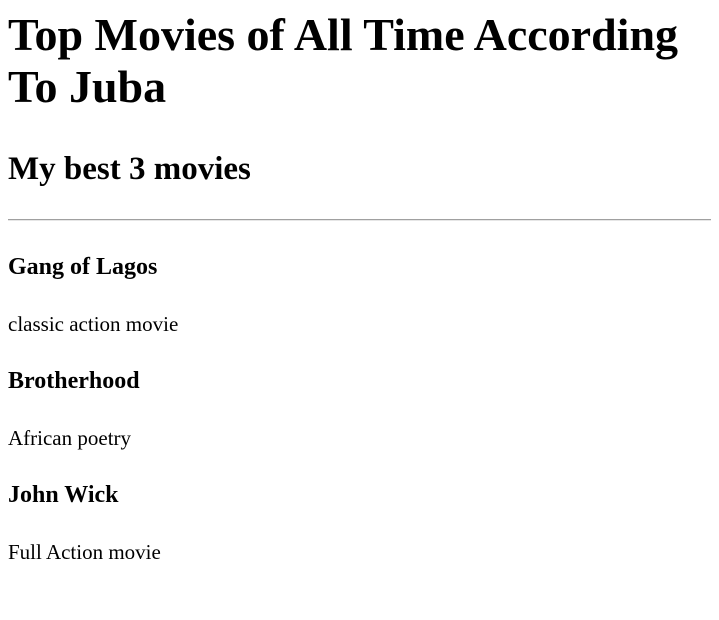  I want to click on movie-item: Brotherhood African poetry, so click(359, 408).